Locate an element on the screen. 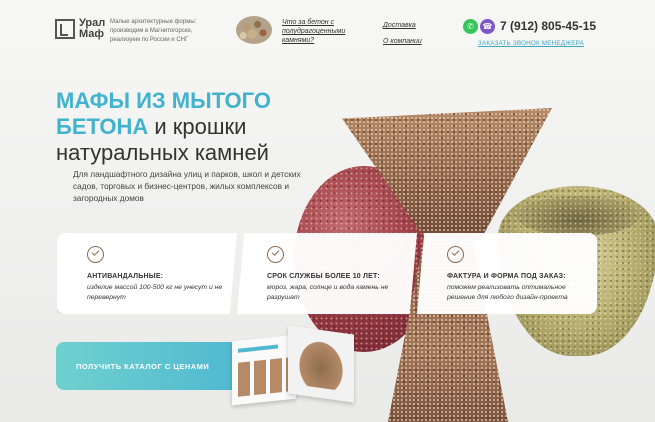  nav-about-link: О компании is located at coordinates (402, 41).